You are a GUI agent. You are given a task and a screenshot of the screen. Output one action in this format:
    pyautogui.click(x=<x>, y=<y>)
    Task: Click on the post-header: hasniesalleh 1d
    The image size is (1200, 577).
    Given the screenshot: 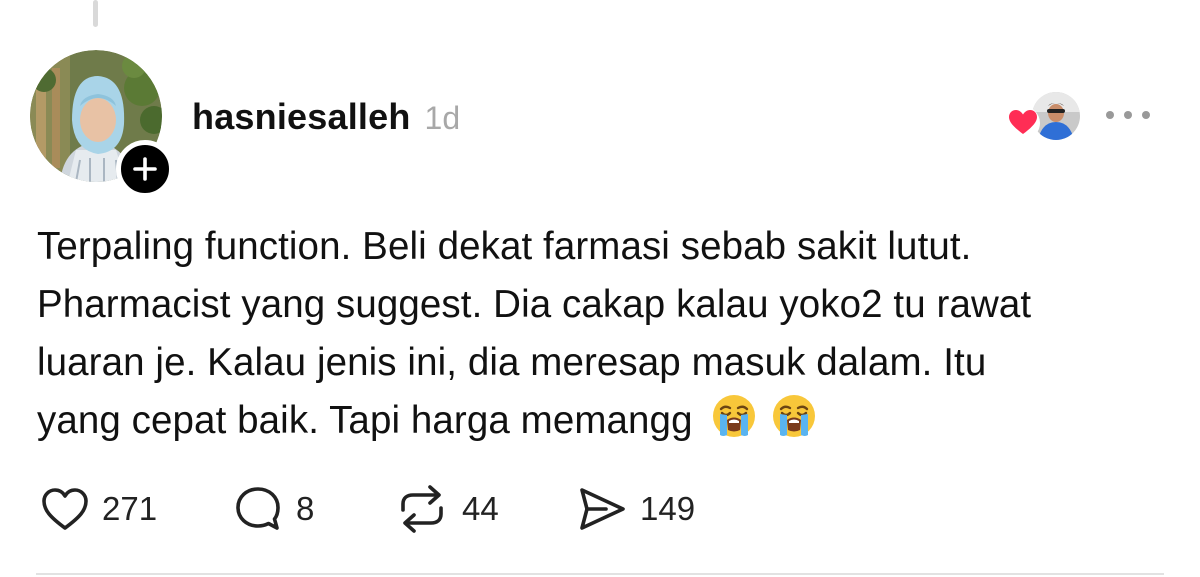 What is the action you would take?
    pyautogui.click(x=326, y=117)
    